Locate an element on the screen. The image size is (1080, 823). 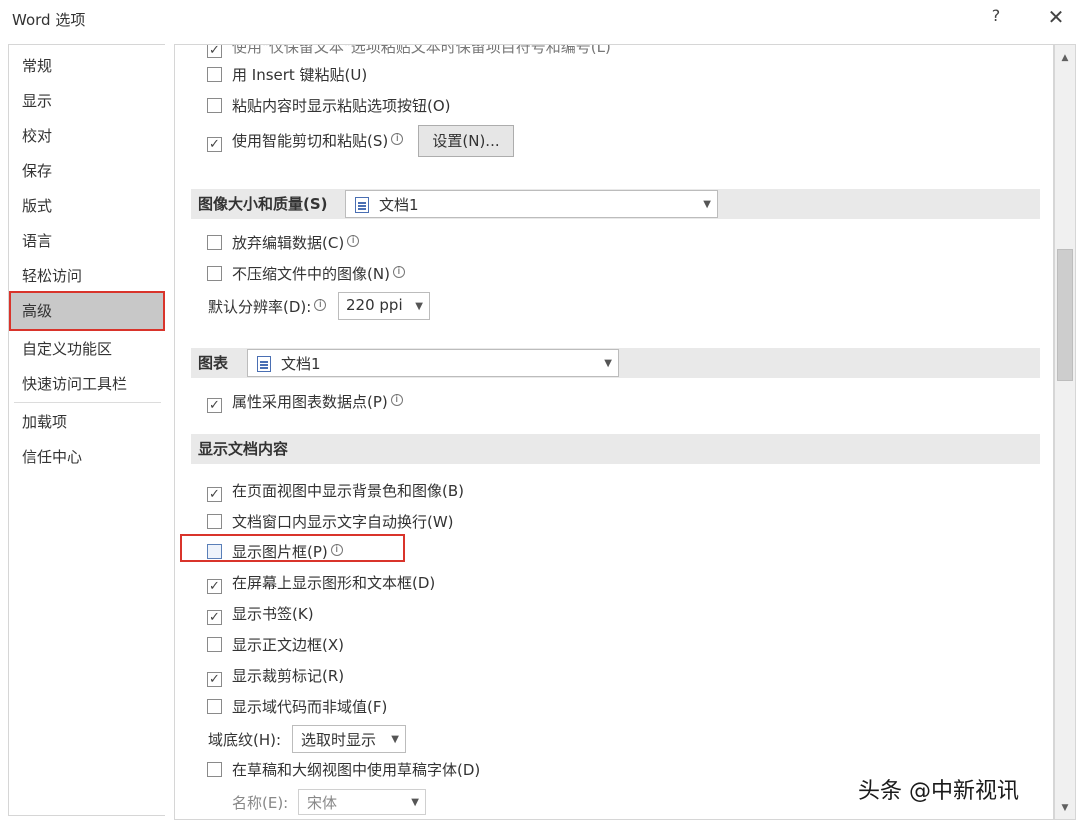
chart-follow-data-point-option: ✓ 属性采用图表数据点(P) i is located at coordinates (305, 402).